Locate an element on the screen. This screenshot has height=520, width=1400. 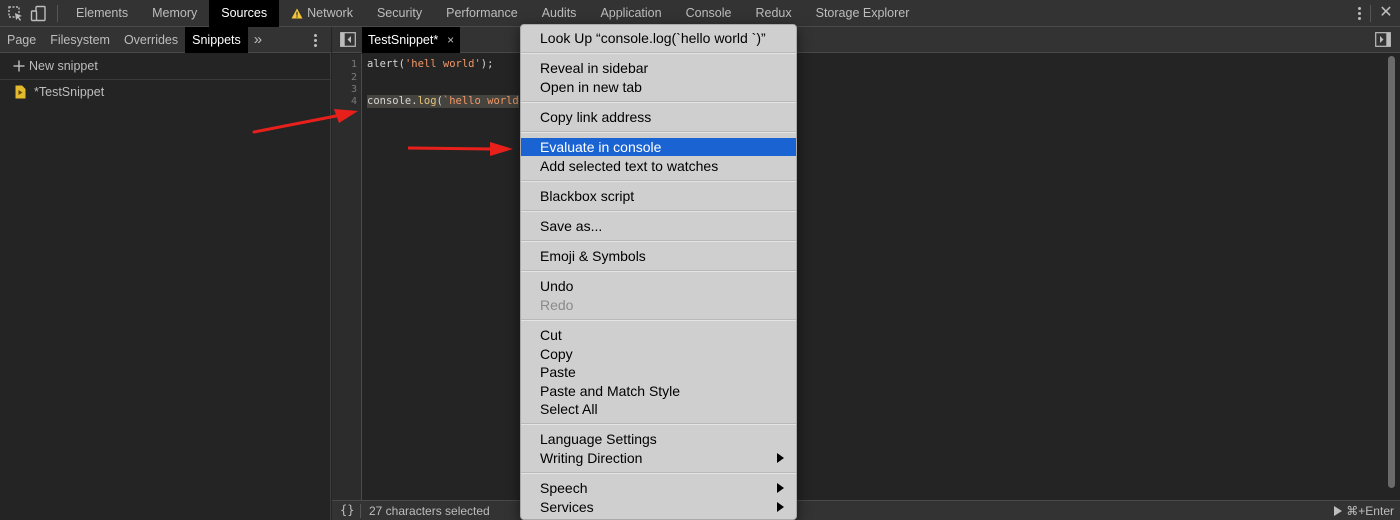
speech-label: Speech is located at coordinates (564, 488).